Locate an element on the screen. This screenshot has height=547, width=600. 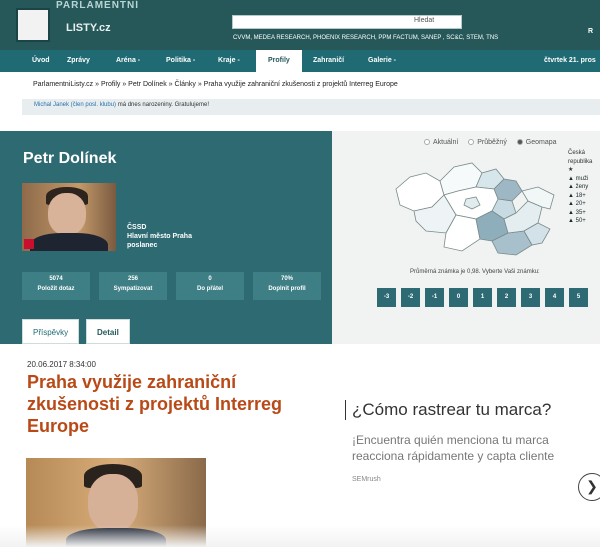
legend-item: ▲ ženy is located at coordinates (580, 187).